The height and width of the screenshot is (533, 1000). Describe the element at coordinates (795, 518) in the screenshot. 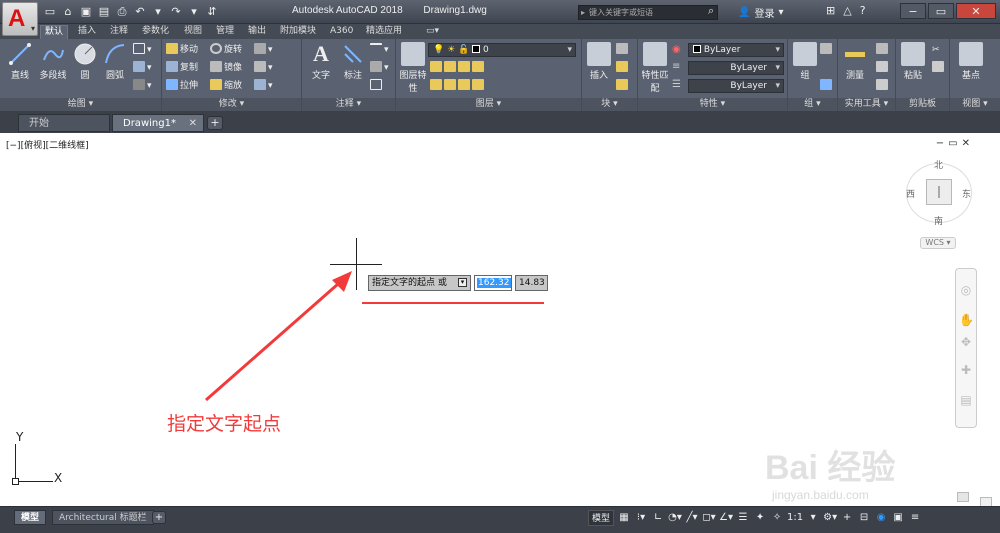

I see `annotation-scale: 1:1` at that location.